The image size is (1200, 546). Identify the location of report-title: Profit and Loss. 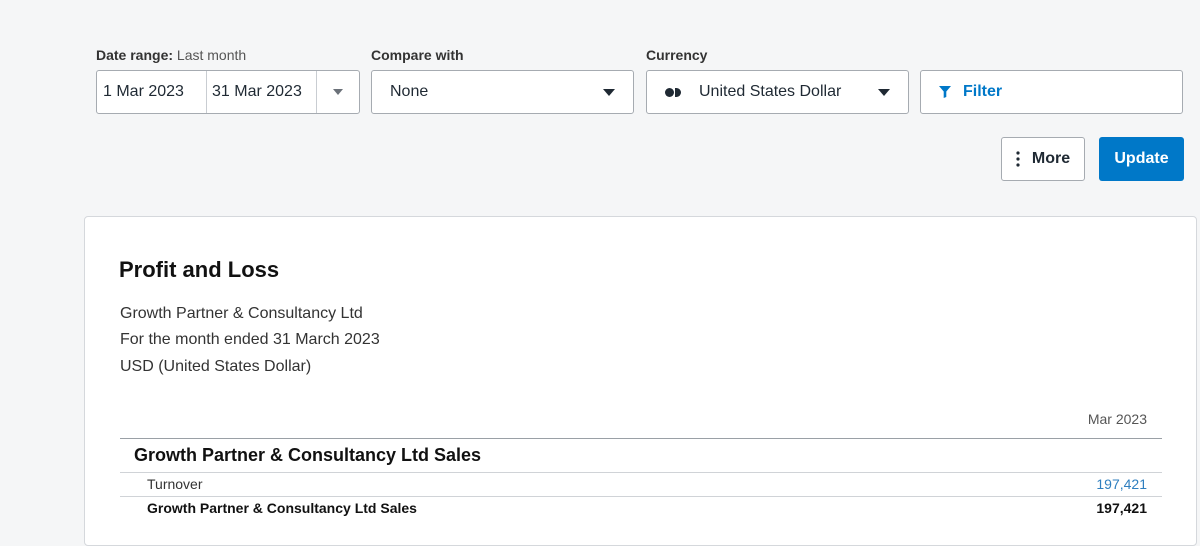
(199, 269).